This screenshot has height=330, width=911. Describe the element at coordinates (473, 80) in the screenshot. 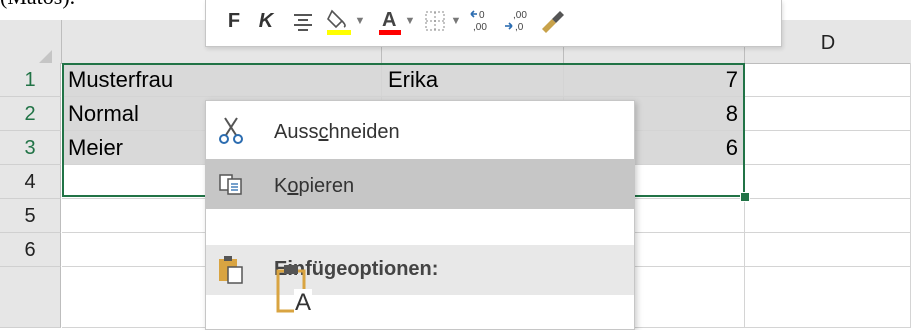

I see `cell-b1: Erika` at that location.